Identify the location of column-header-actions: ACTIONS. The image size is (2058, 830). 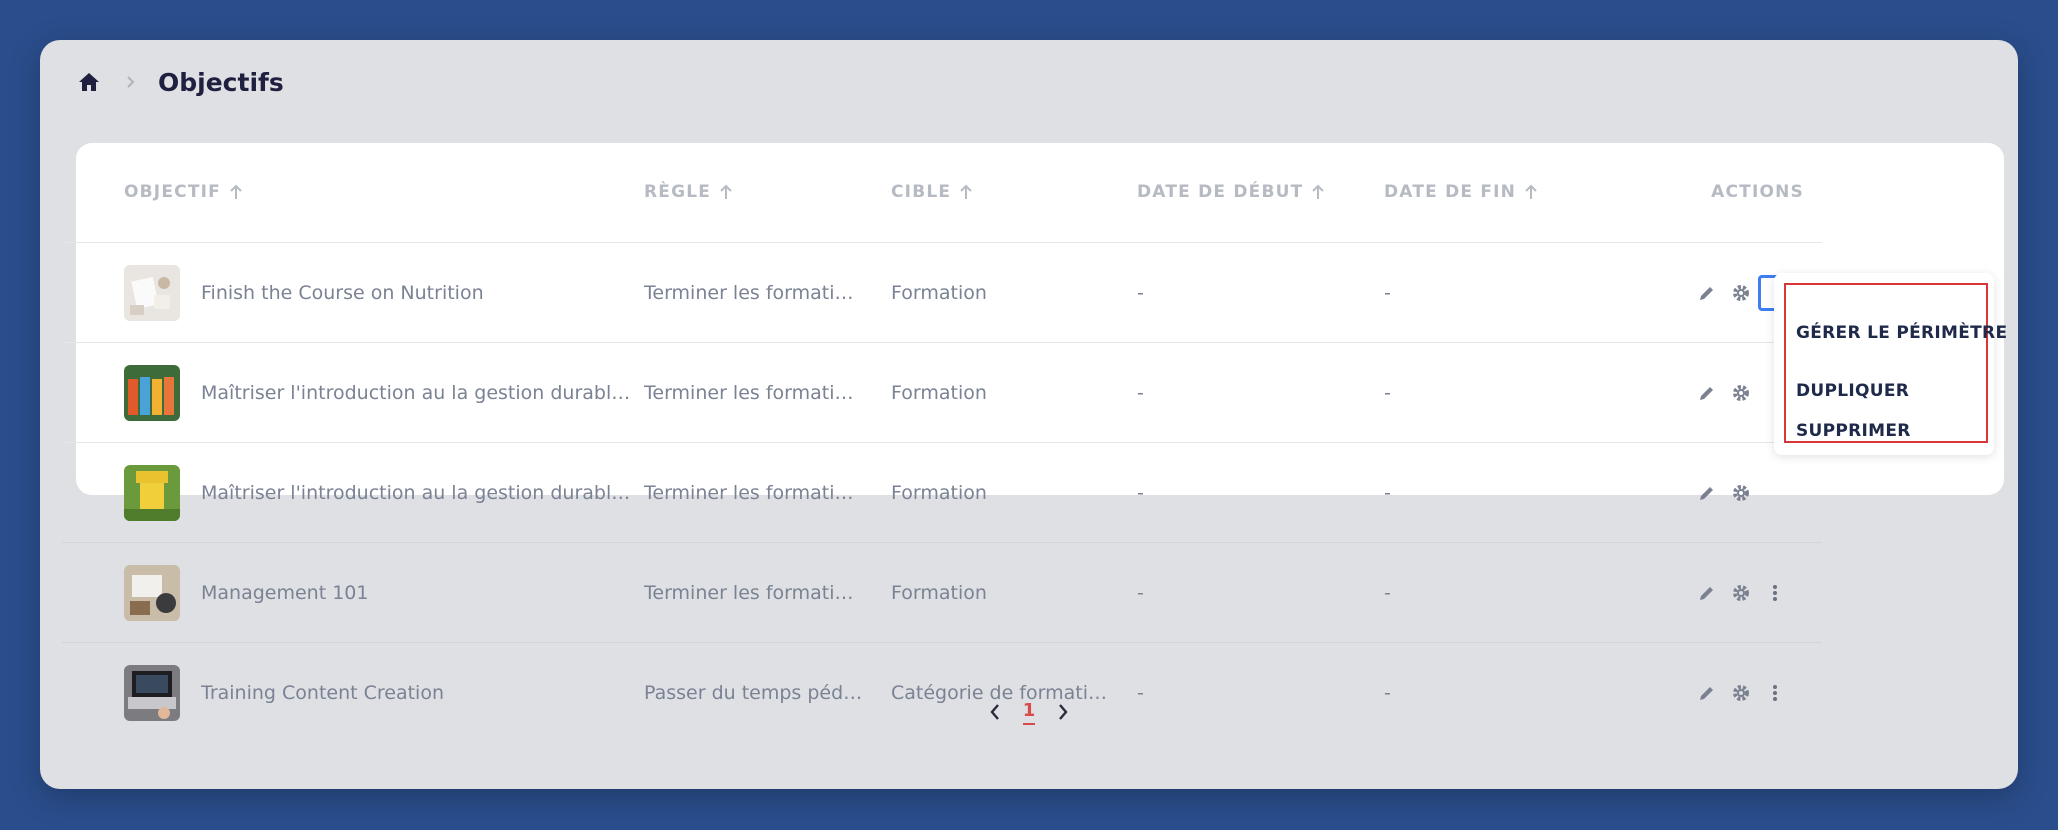
(1757, 192).